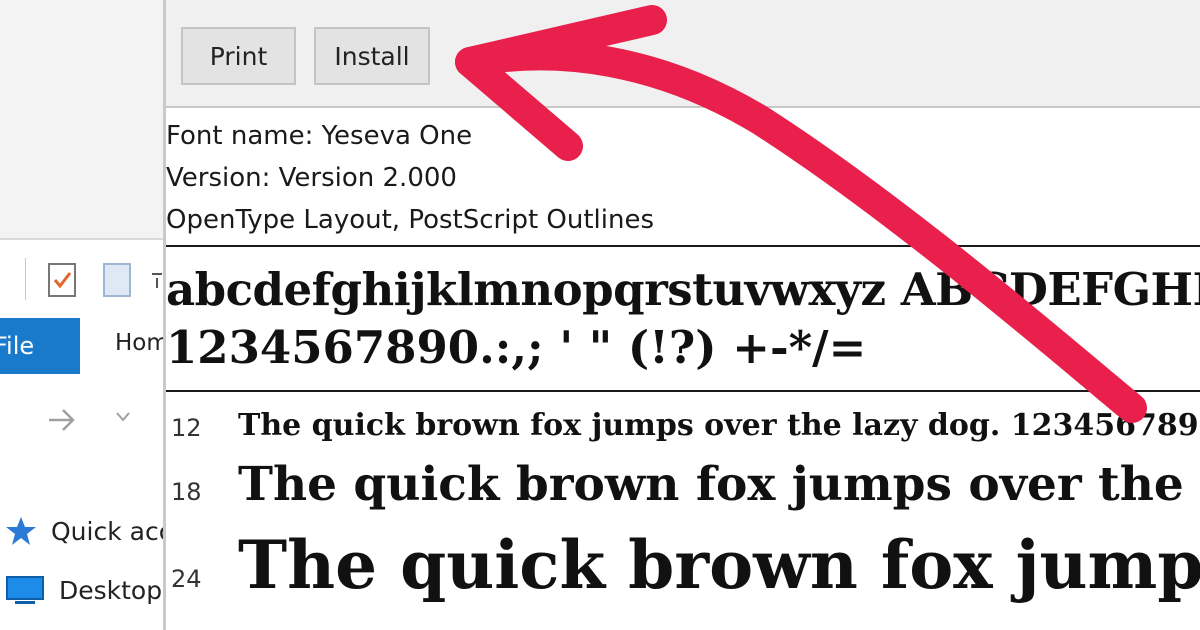 Image resolution: width=1200 pixels, height=630 pixels. Describe the element at coordinates (40, 346) in the screenshot. I see `ribbon-tab-file: File` at that location.